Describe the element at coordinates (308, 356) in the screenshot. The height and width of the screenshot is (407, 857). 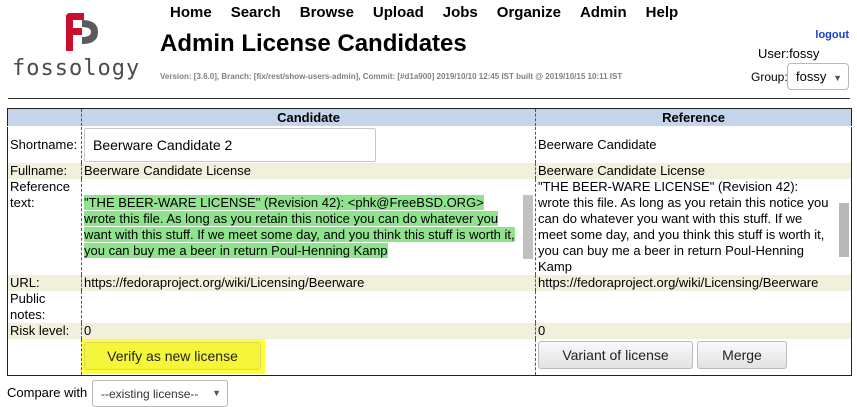
I see `cell-candidate-actions: Verify as new license` at that location.